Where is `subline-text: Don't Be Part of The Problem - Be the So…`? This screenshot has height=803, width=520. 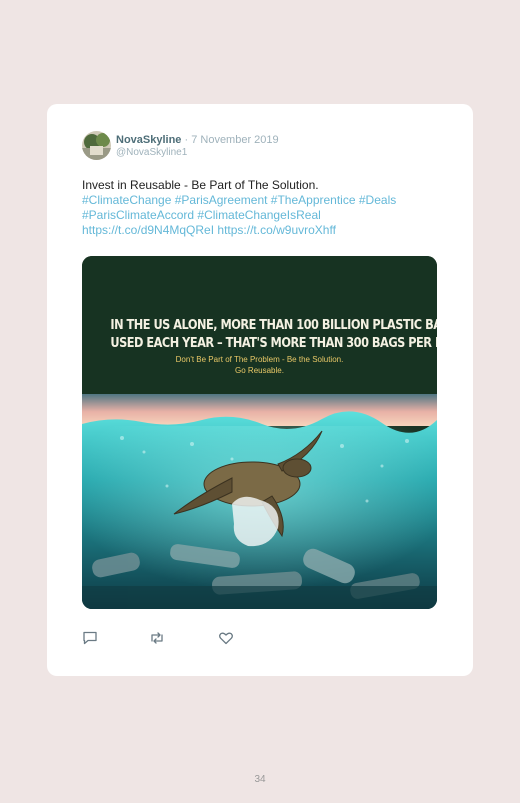 subline-text: Don't Be Part of The Problem - Be the So… is located at coordinates (259, 359).